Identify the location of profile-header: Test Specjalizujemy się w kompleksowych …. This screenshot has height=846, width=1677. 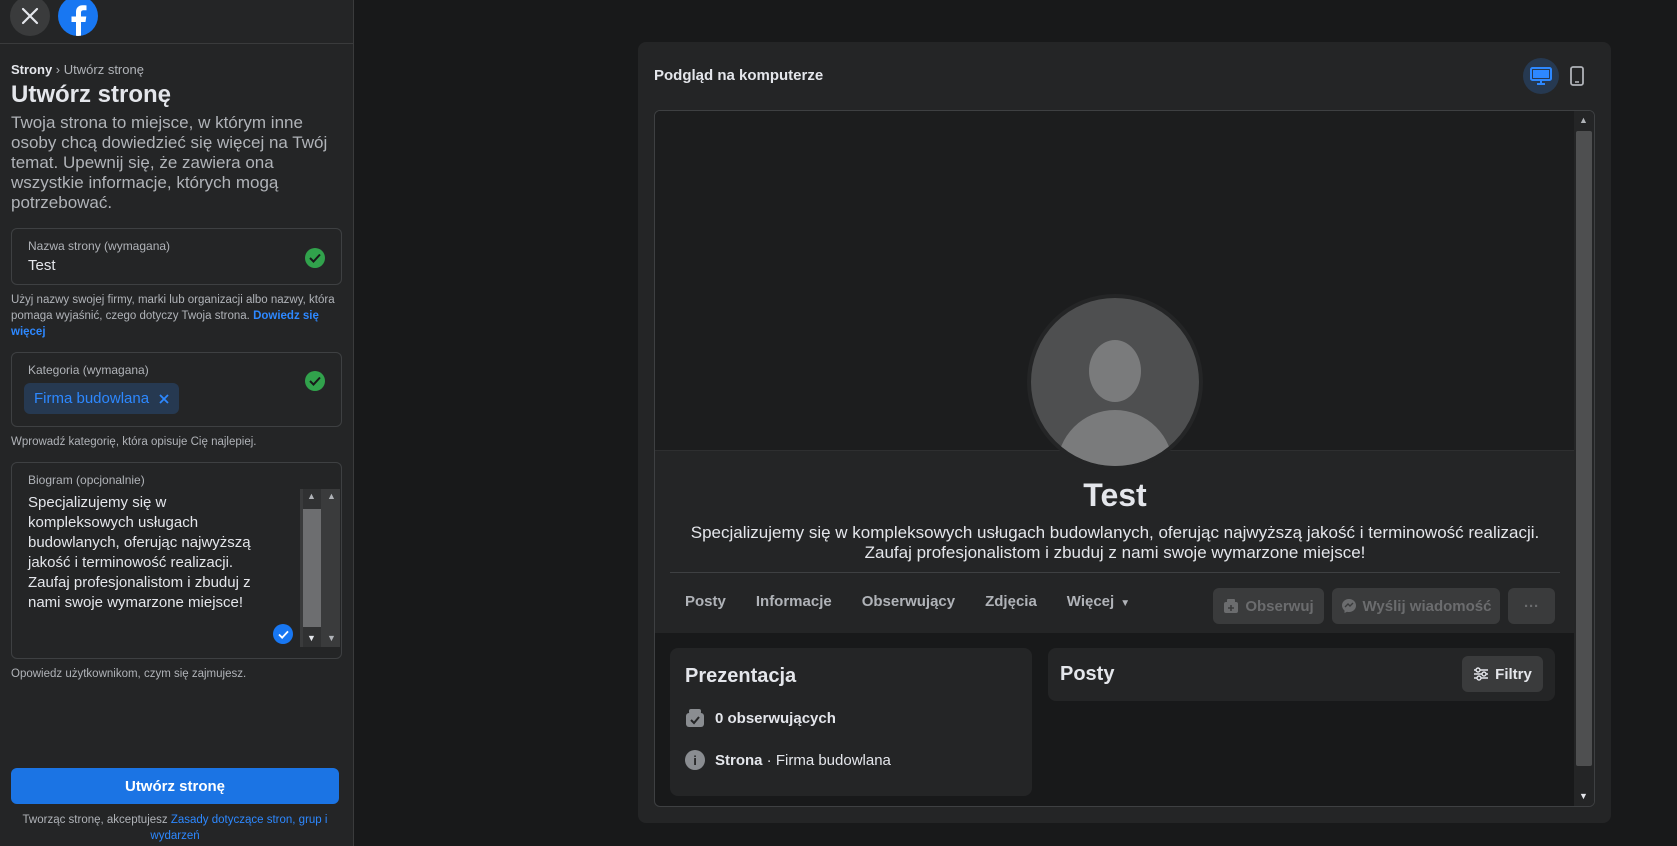
(1115, 542).